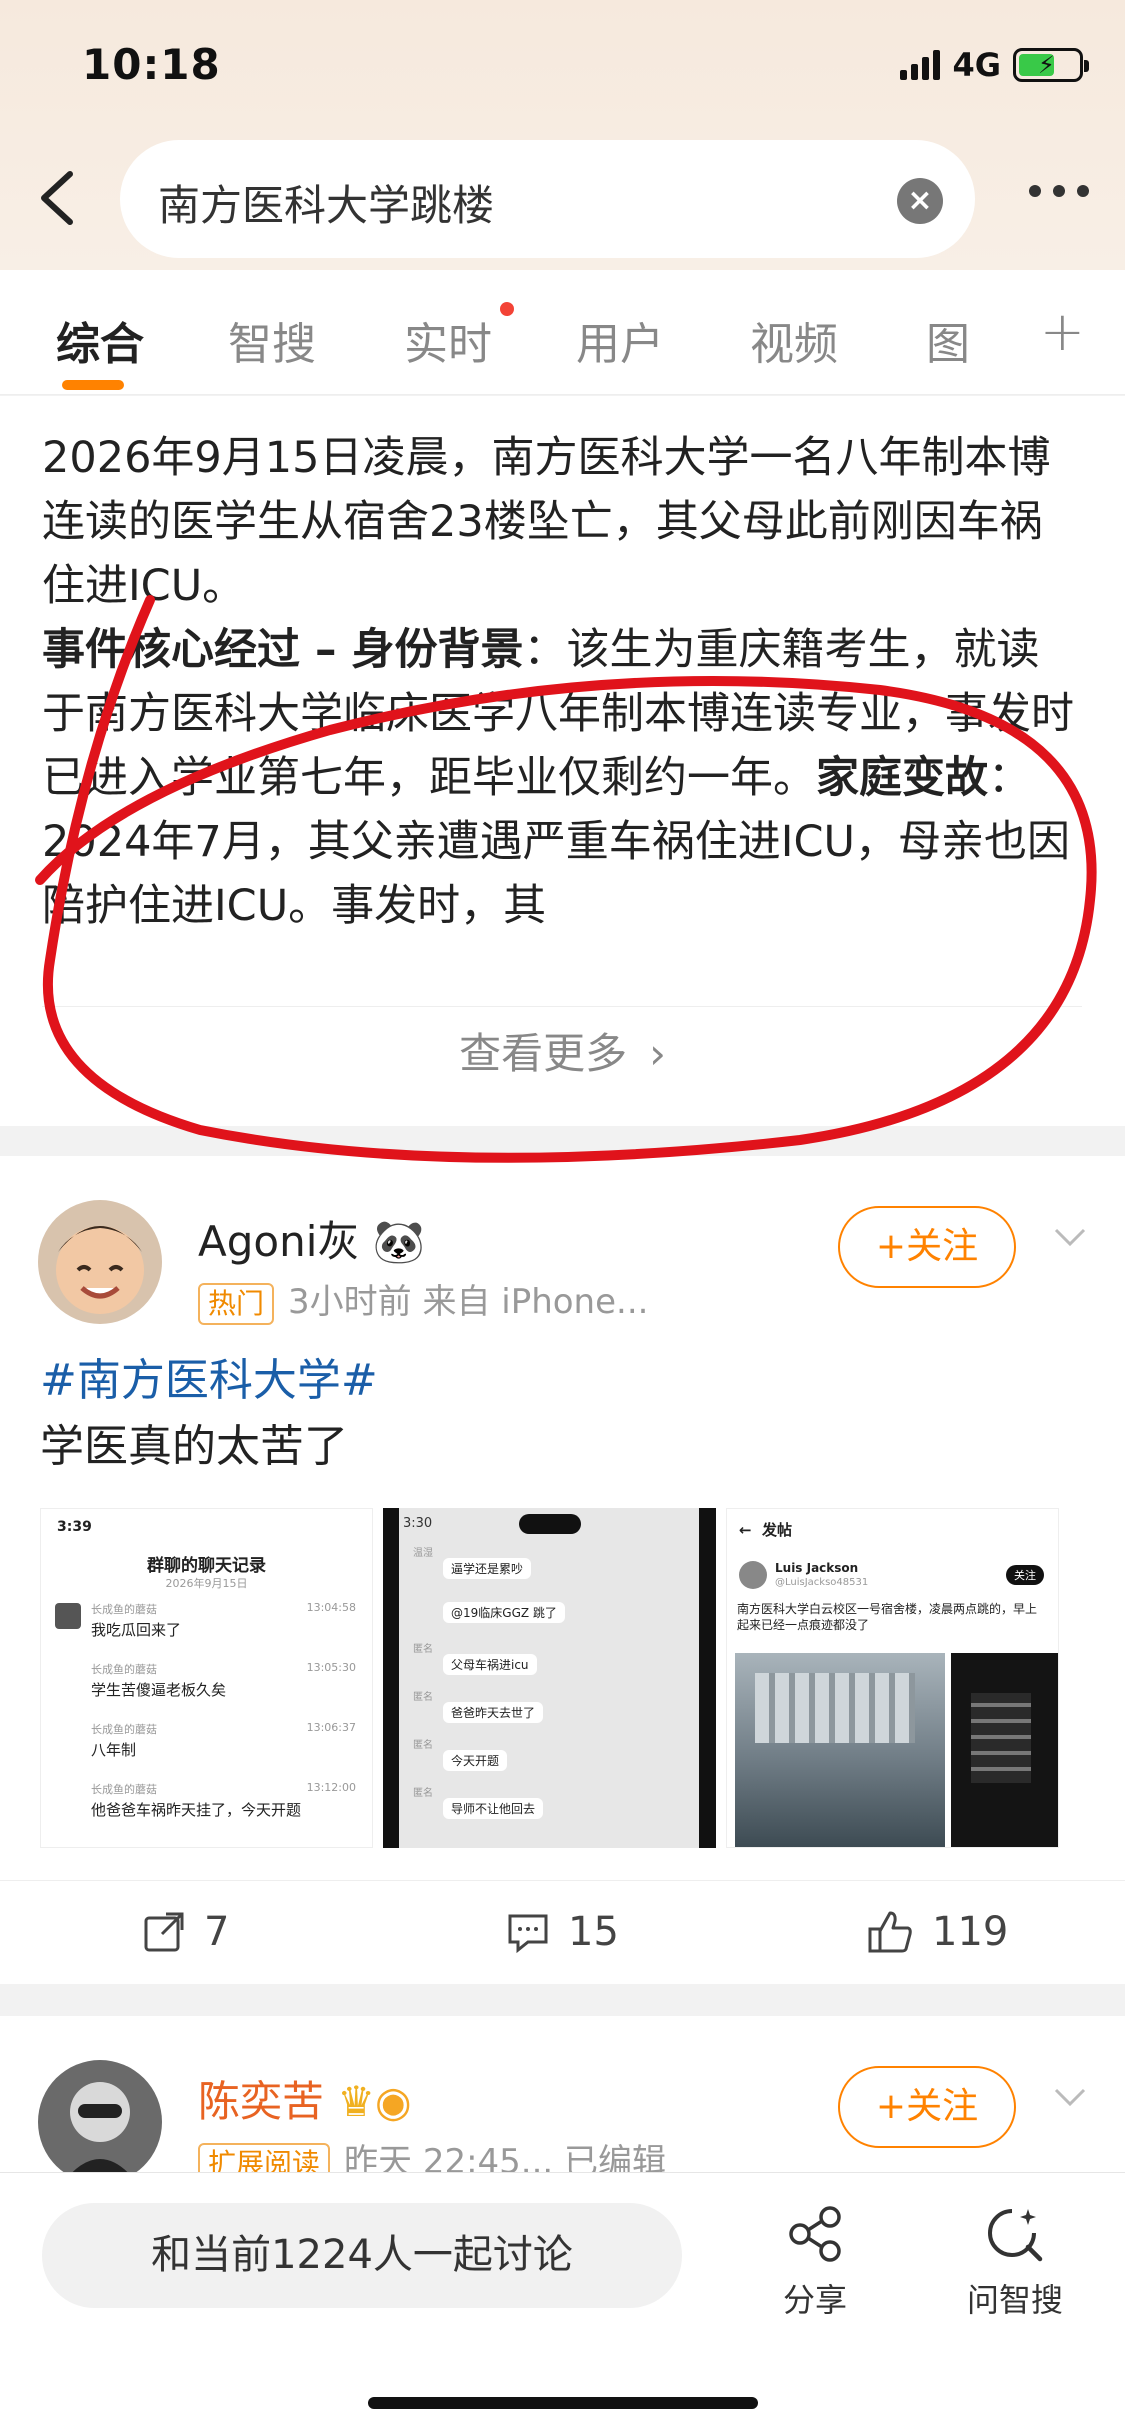  Describe the element at coordinates (279, 1241) in the screenshot. I see `author-name-text: Agoni灰` at that location.